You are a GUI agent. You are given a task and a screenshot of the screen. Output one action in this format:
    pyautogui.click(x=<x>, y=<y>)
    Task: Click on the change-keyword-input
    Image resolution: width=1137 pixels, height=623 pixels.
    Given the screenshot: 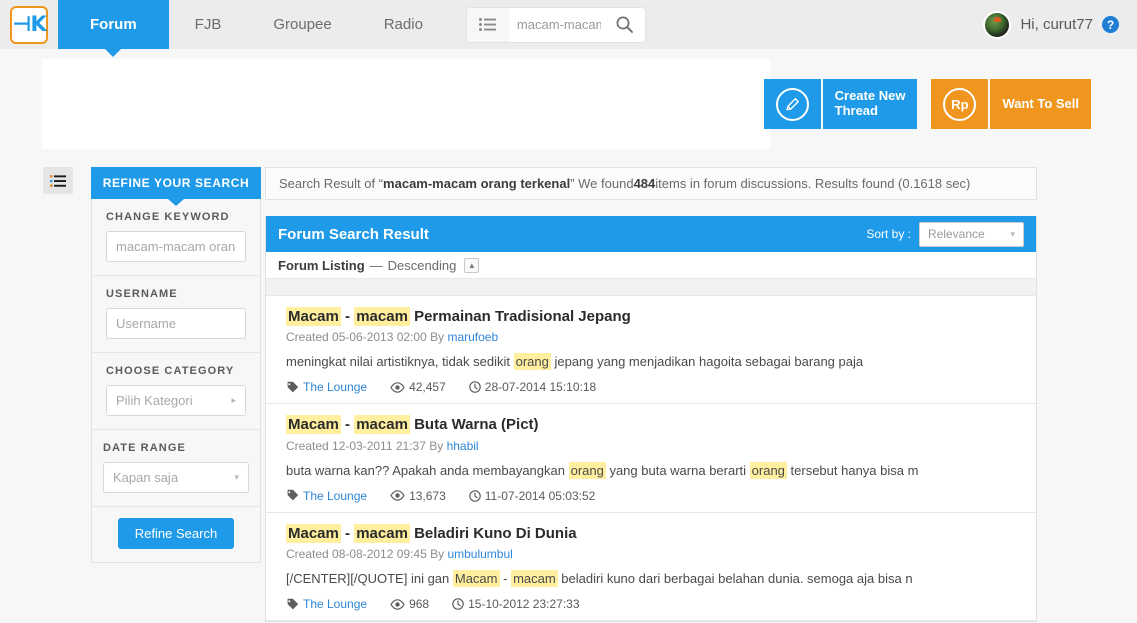 What is the action you would take?
    pyautogui.click(x=176, y=246)
    